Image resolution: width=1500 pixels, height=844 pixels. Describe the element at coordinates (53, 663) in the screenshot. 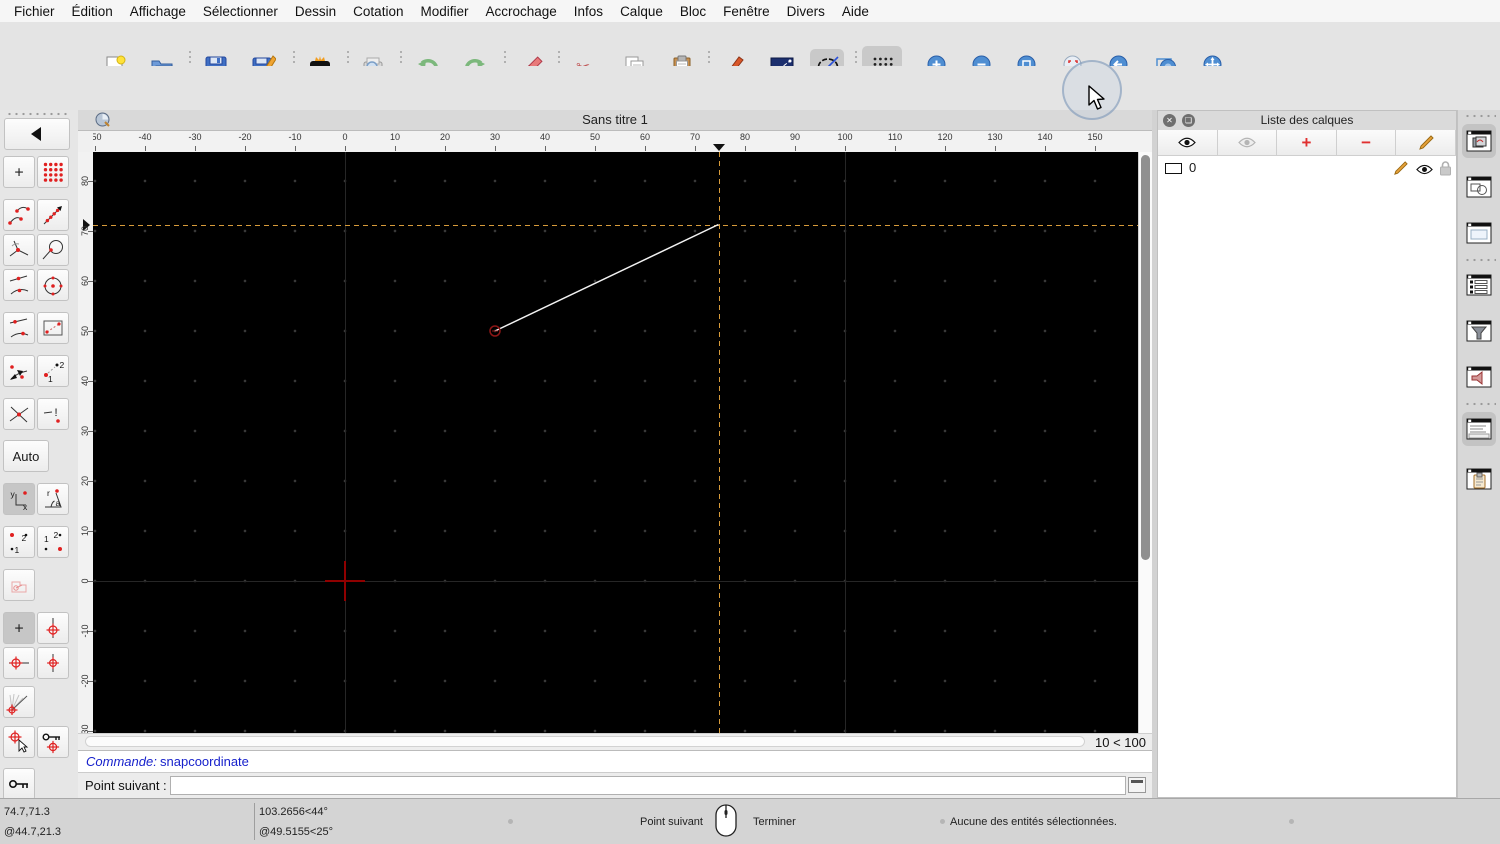

I see `crosshair-small-button` at that location.